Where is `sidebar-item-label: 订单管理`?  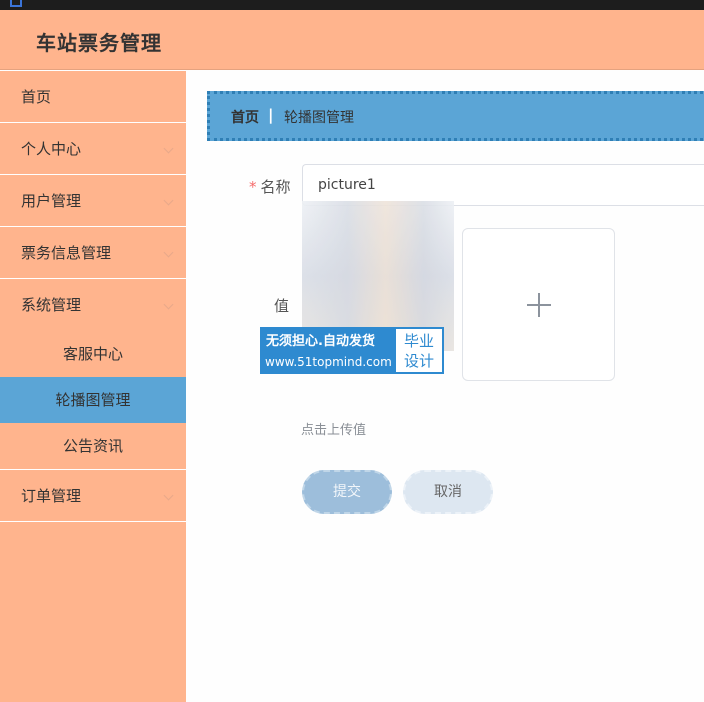
sidebar-item-label: 订单管理 is located at coordinates (51, 496).